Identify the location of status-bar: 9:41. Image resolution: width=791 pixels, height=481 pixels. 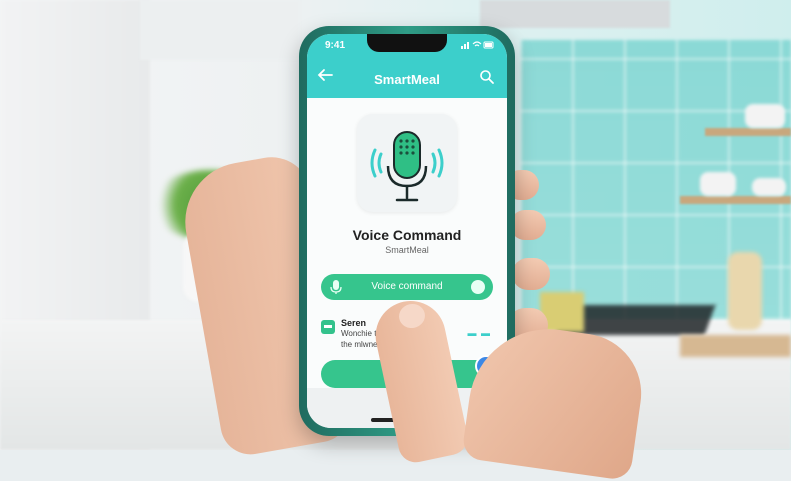
(407, 47).